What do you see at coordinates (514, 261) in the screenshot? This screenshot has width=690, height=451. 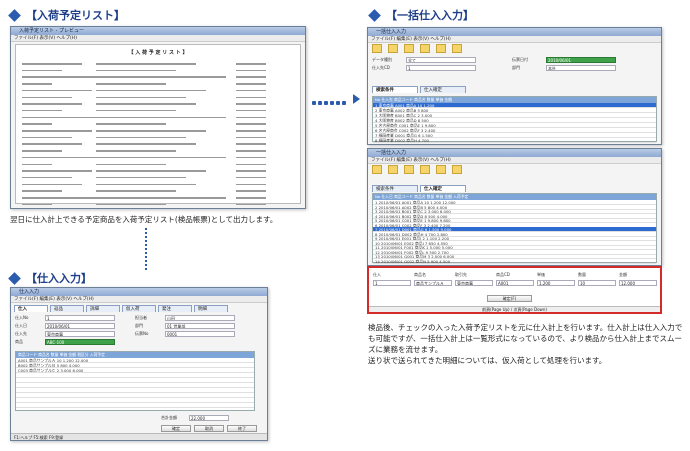 I see `bulk-bottom-row: 14 2010/06/01 G002 商品N 5 900 4,500` at bounding box center [514, 261].